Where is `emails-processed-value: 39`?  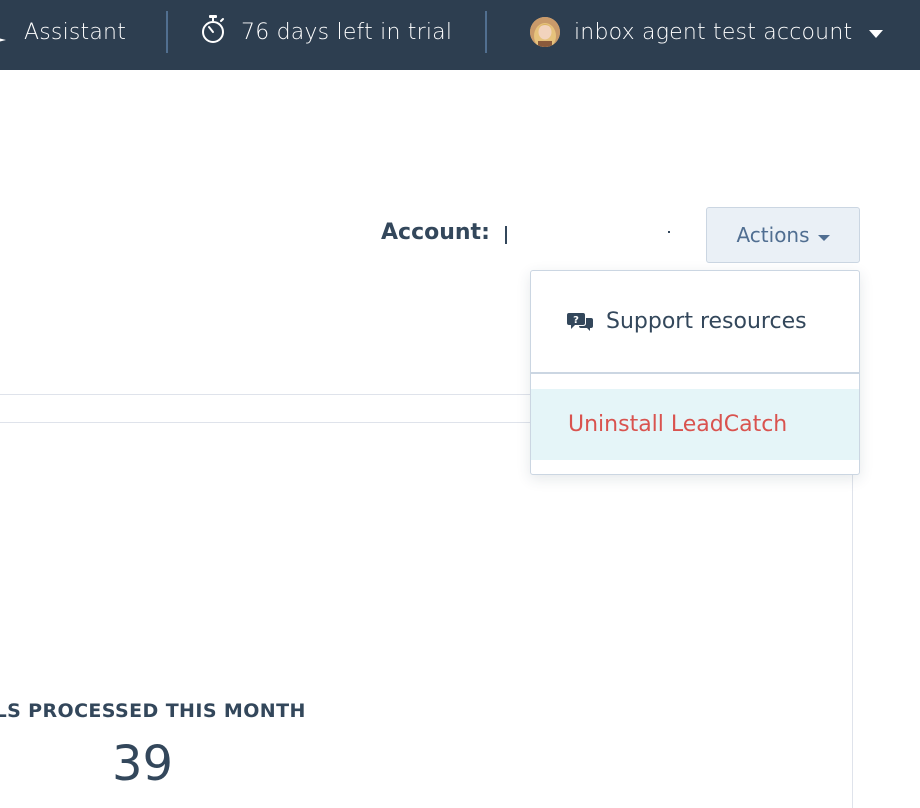
emails-processed-value: 39 is located at coordinates (143, 764).